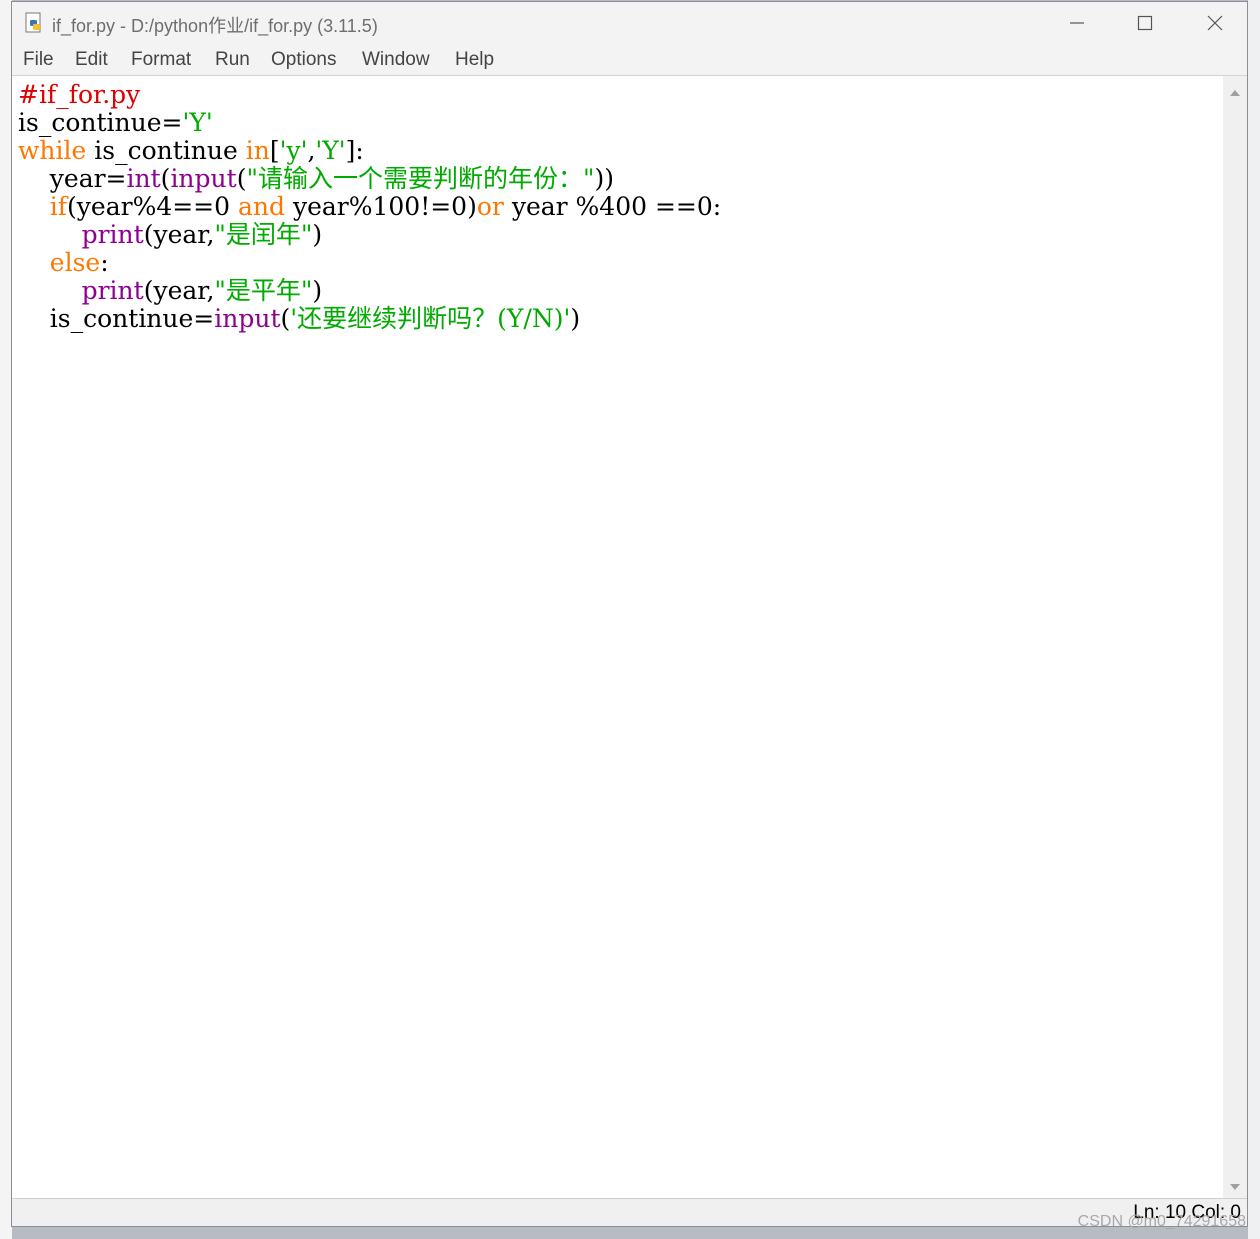  I want to click on menu-run: Run, so click(232, 60).